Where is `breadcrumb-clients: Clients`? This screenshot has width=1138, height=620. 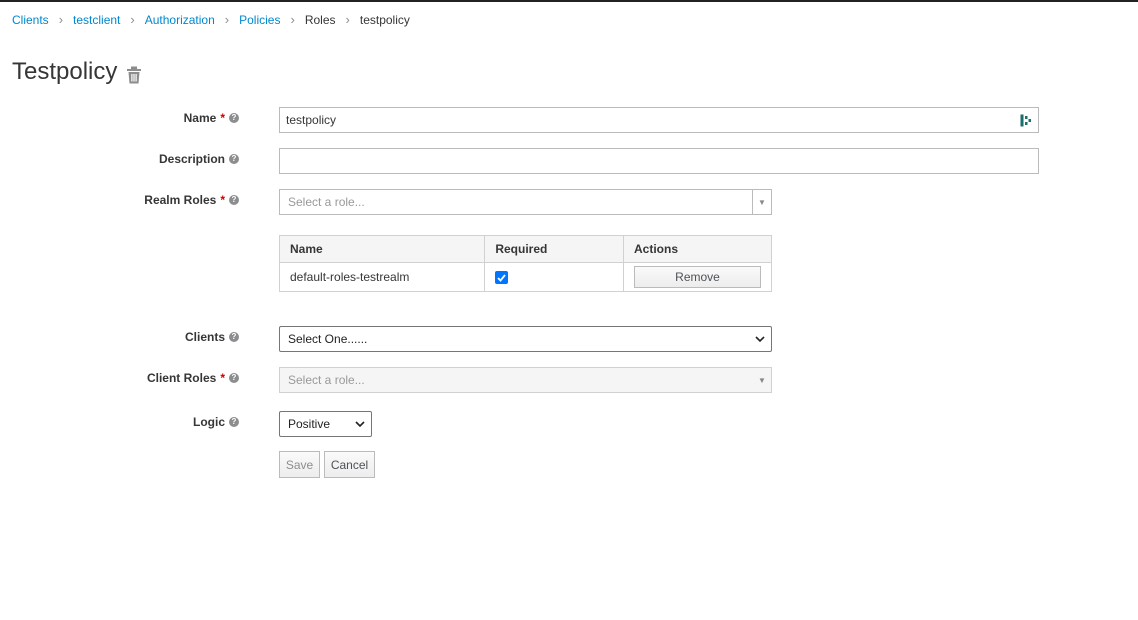 breadcrumb-clients: Clients is located at coordinates (30, 20).